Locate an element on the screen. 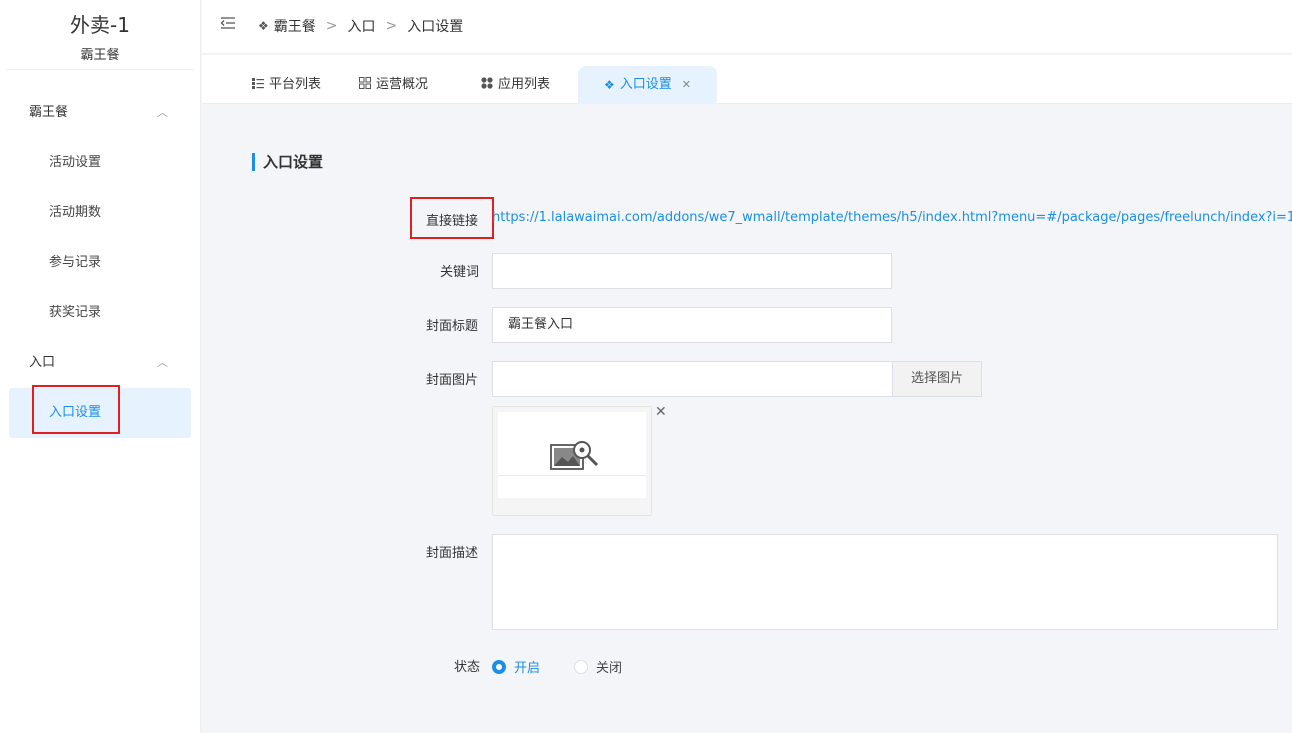 Image resolution: width=1292 pixels, height=733 pixels. breadcrumb: ❖ 霸王餐 > 入口 > 入口设置 is located at coordinates (360, 26).